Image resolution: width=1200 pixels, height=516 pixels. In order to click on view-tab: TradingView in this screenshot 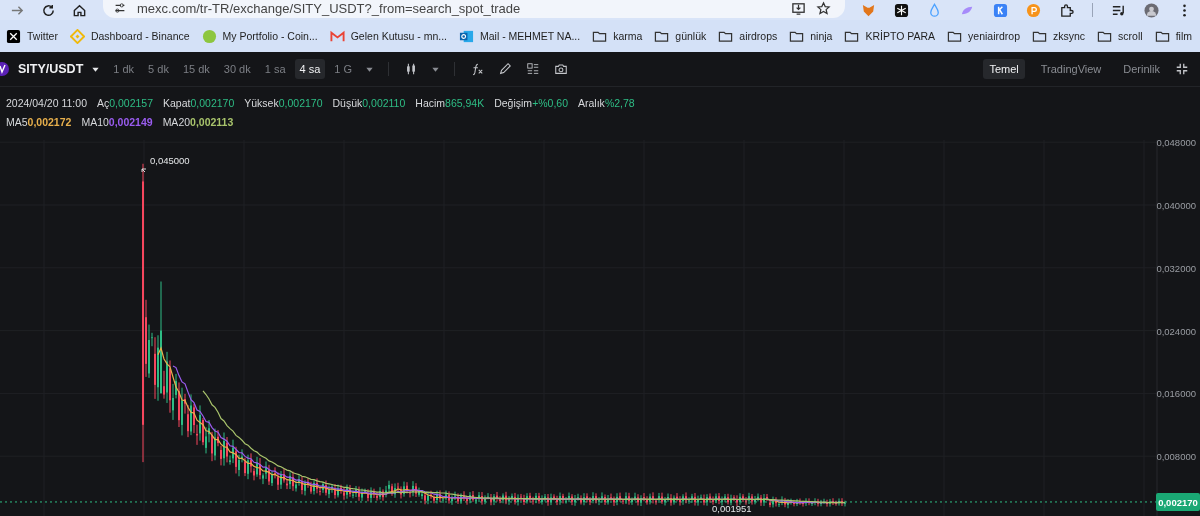, I will do `click(1071, 69)`.